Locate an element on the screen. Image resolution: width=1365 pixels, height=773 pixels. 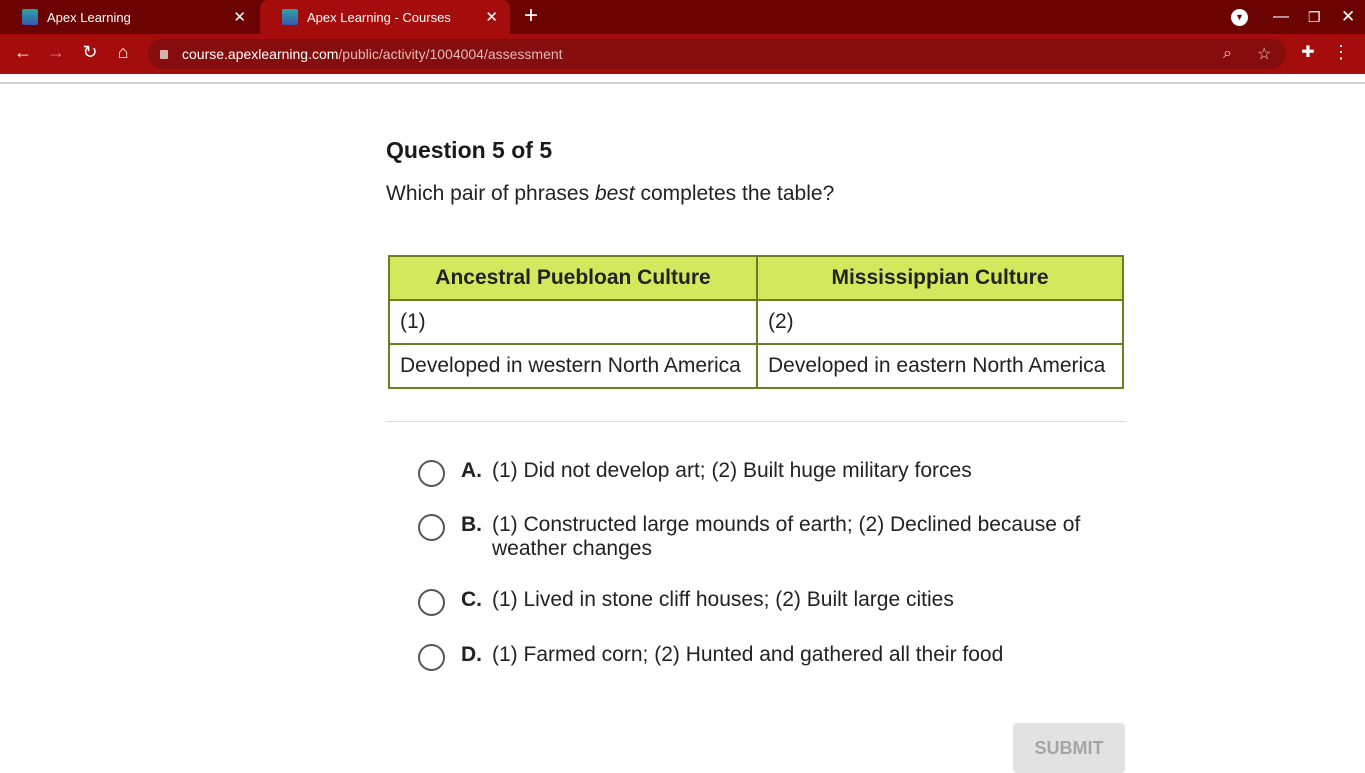
restore-icon: ❐ is located at coordinates (1314, 17).